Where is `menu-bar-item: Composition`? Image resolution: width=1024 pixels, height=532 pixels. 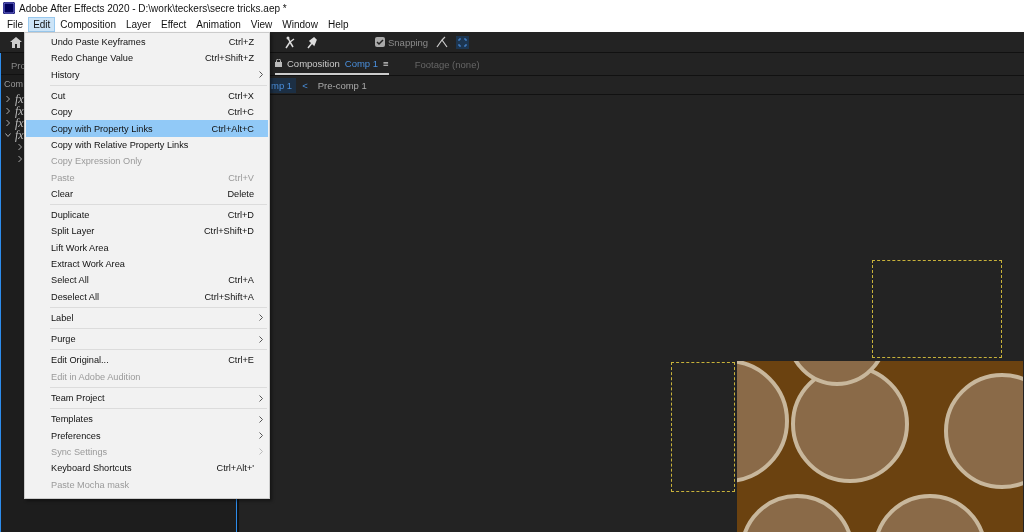
menu-bar-item: Composition is located at coordinates (88, 24).